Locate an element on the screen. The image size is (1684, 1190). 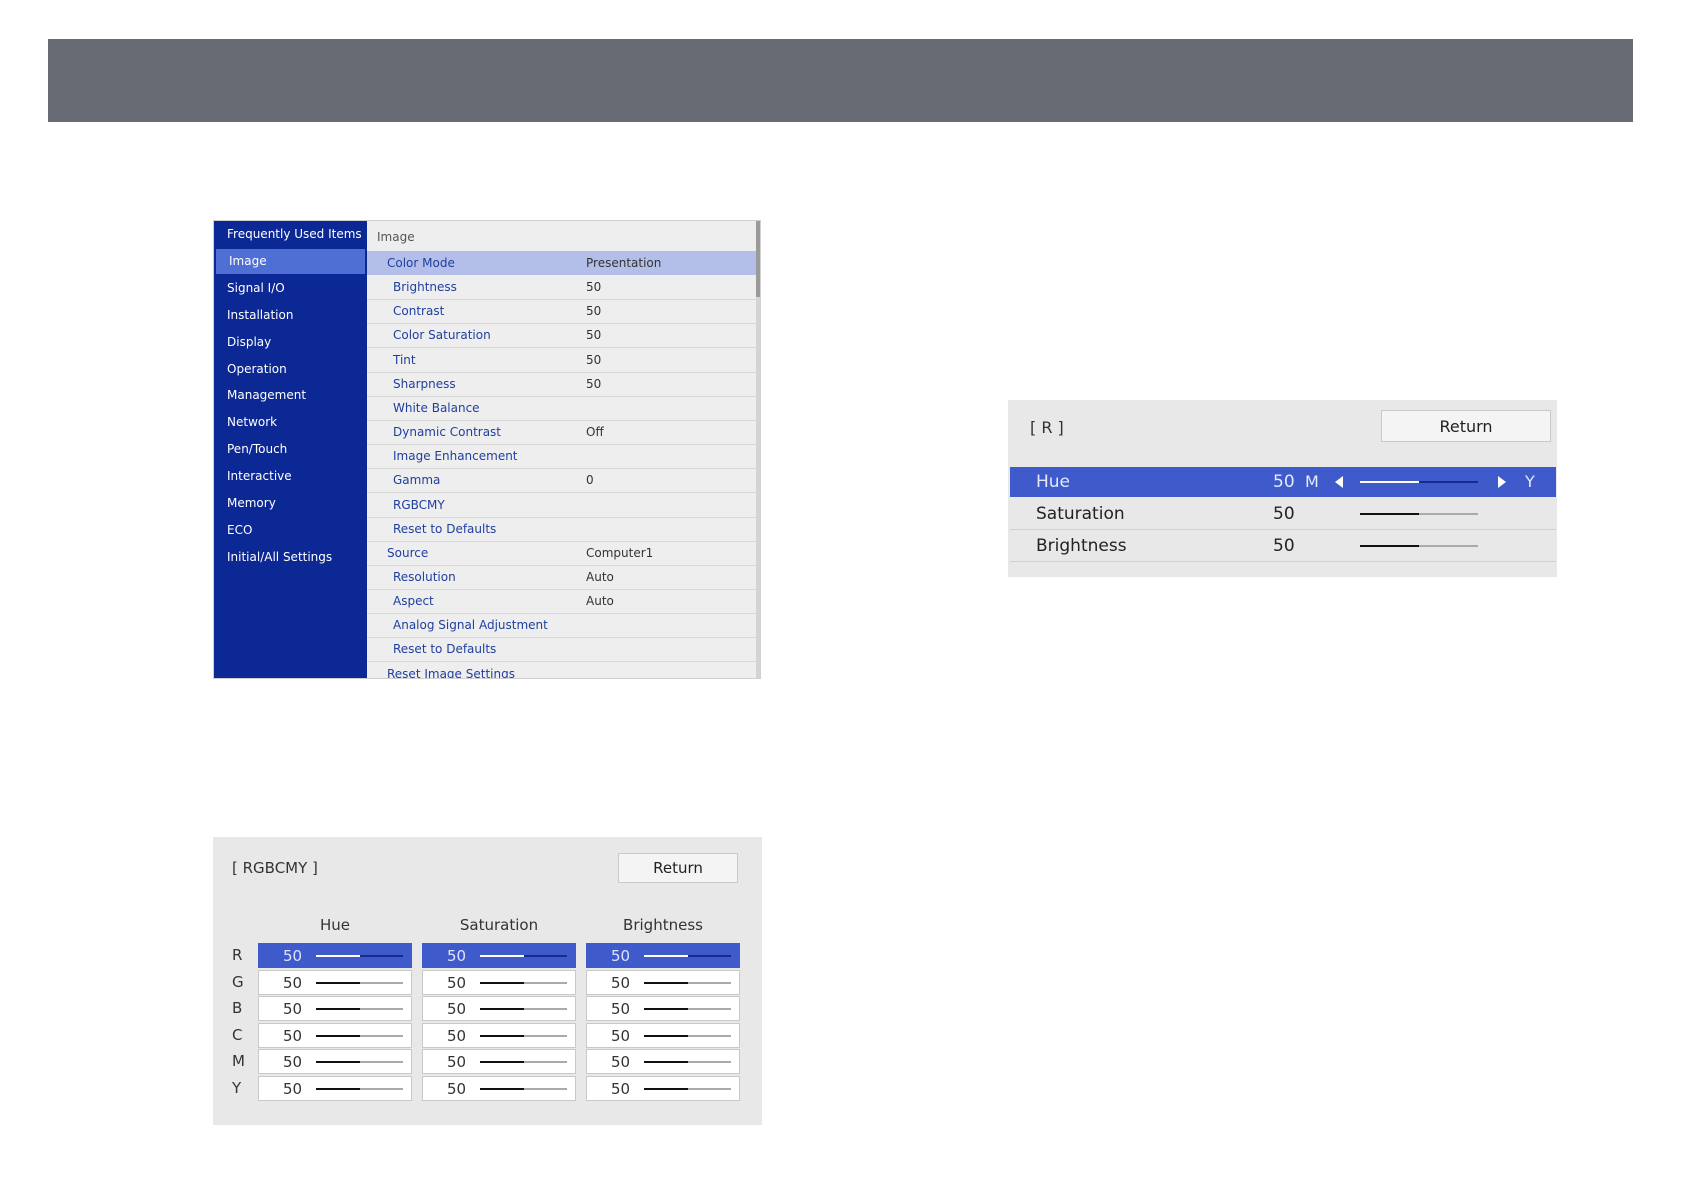
sidebar-item-signal-i-o: Signal I/O is located at coordinates (290, 288).